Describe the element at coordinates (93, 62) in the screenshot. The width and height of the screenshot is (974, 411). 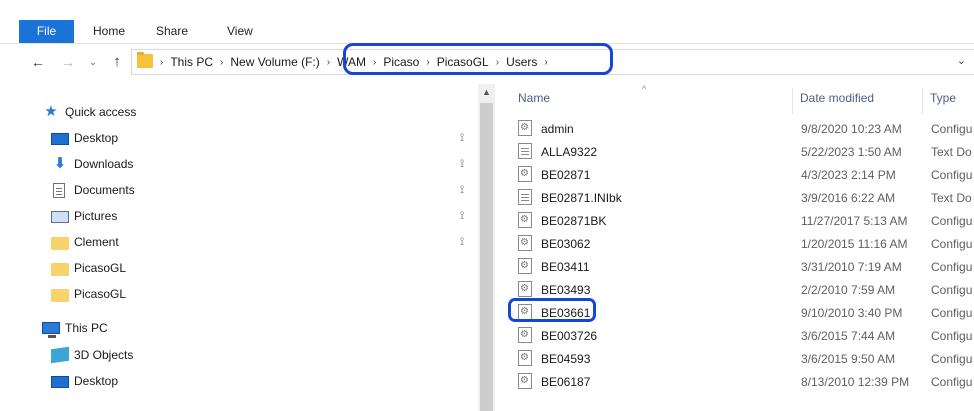
I see `recent-locations-chevron-icon: ⌄` at that location.